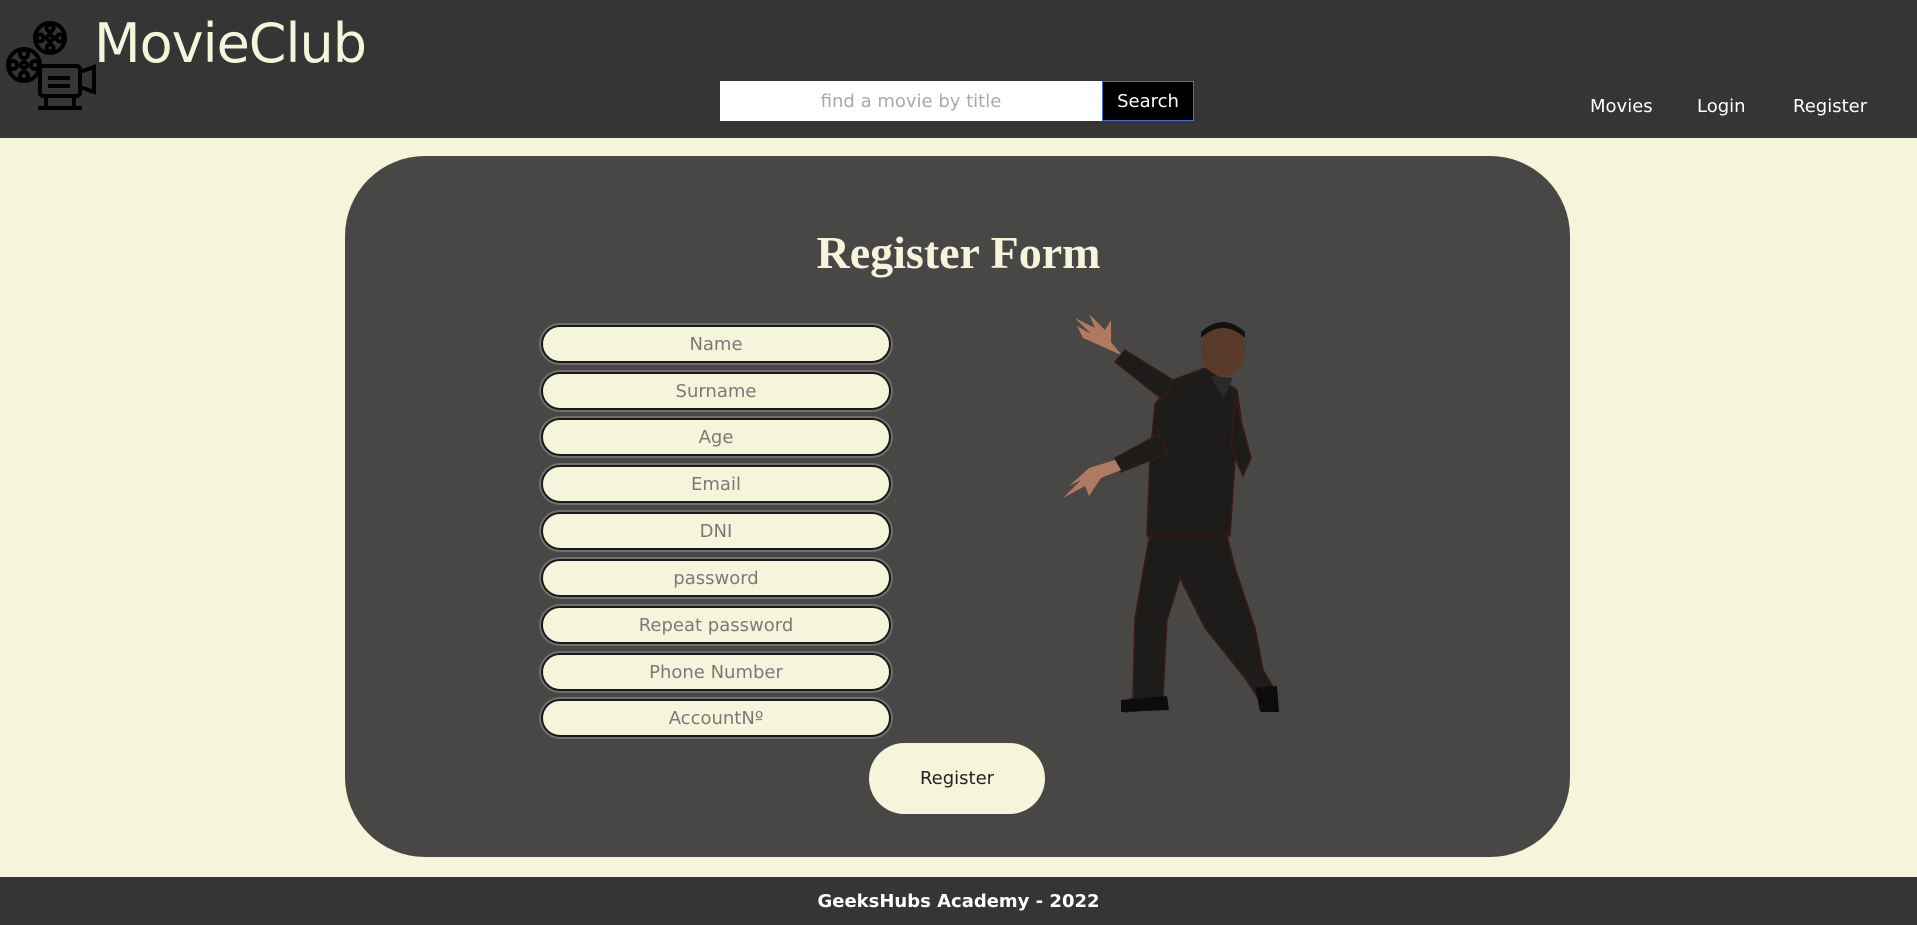 This screenshot has height=925, width=1917. Describe the element at coordinates (716, 531) in the screenshot. I see `dni-field` at that location.